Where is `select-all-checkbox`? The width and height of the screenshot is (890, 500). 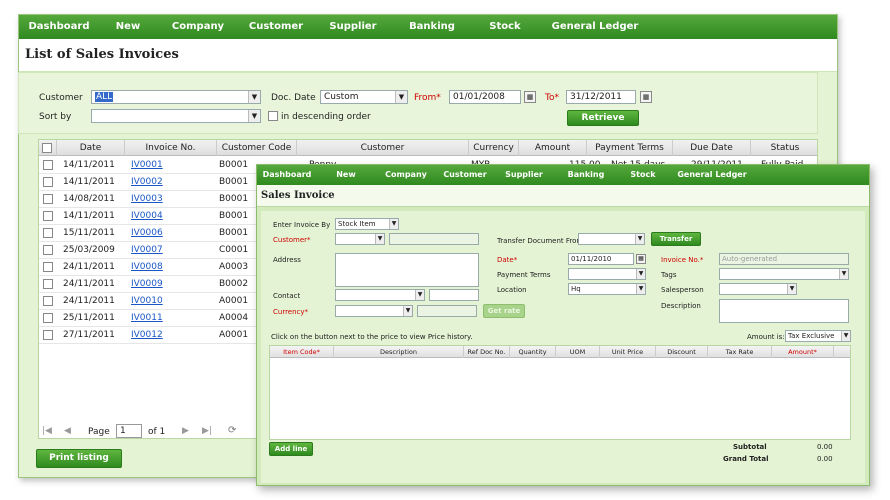 select-all-checkbox is located at coordinates (47, 148).